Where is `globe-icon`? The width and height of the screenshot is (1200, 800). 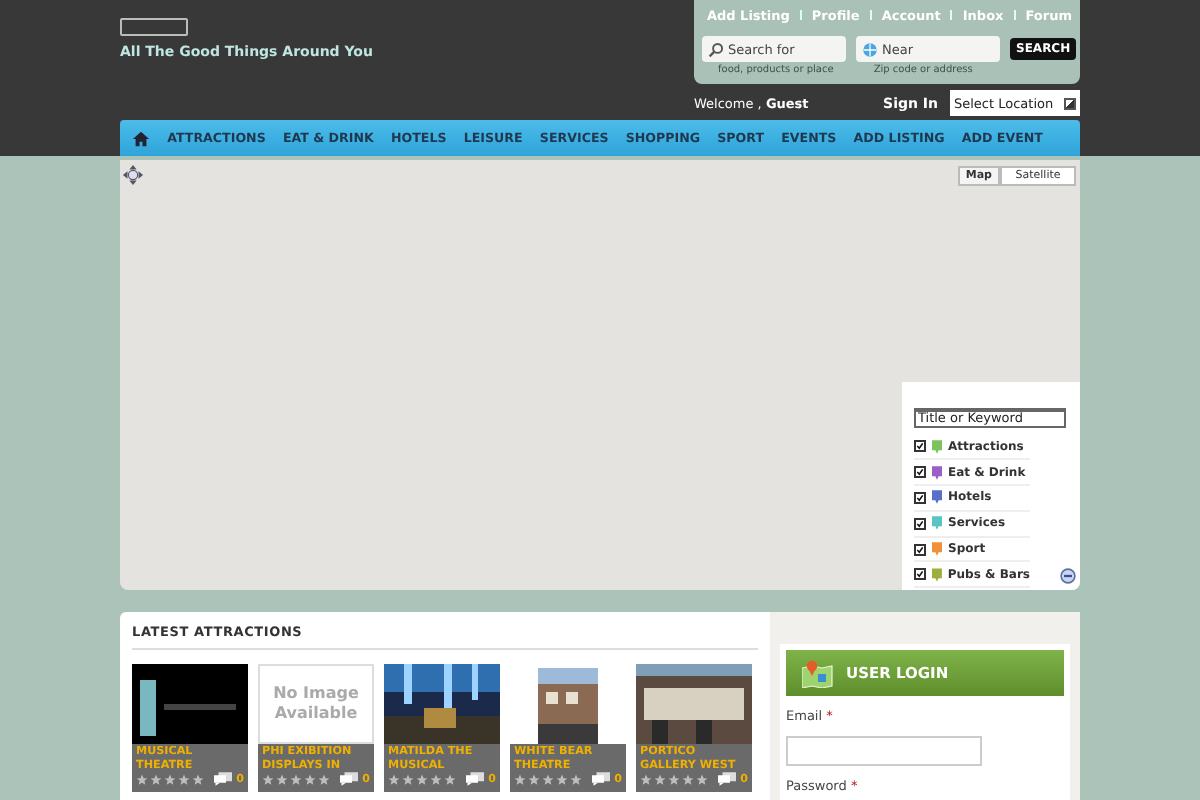
globe-icon is located at coordinates (870, 49).